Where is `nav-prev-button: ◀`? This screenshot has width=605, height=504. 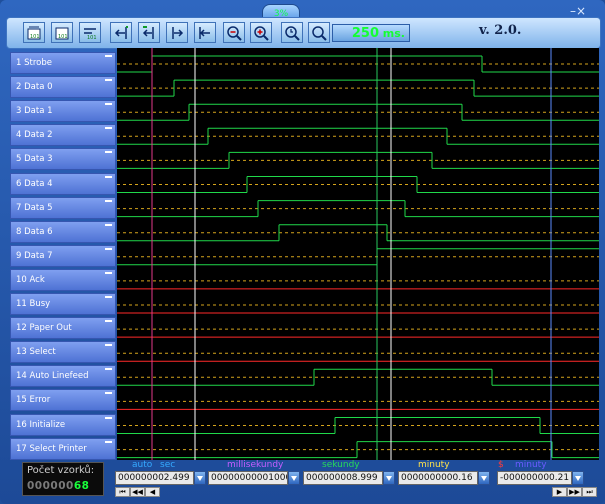 nav-prev-button: ◀ is located at coordinates (152, 492).